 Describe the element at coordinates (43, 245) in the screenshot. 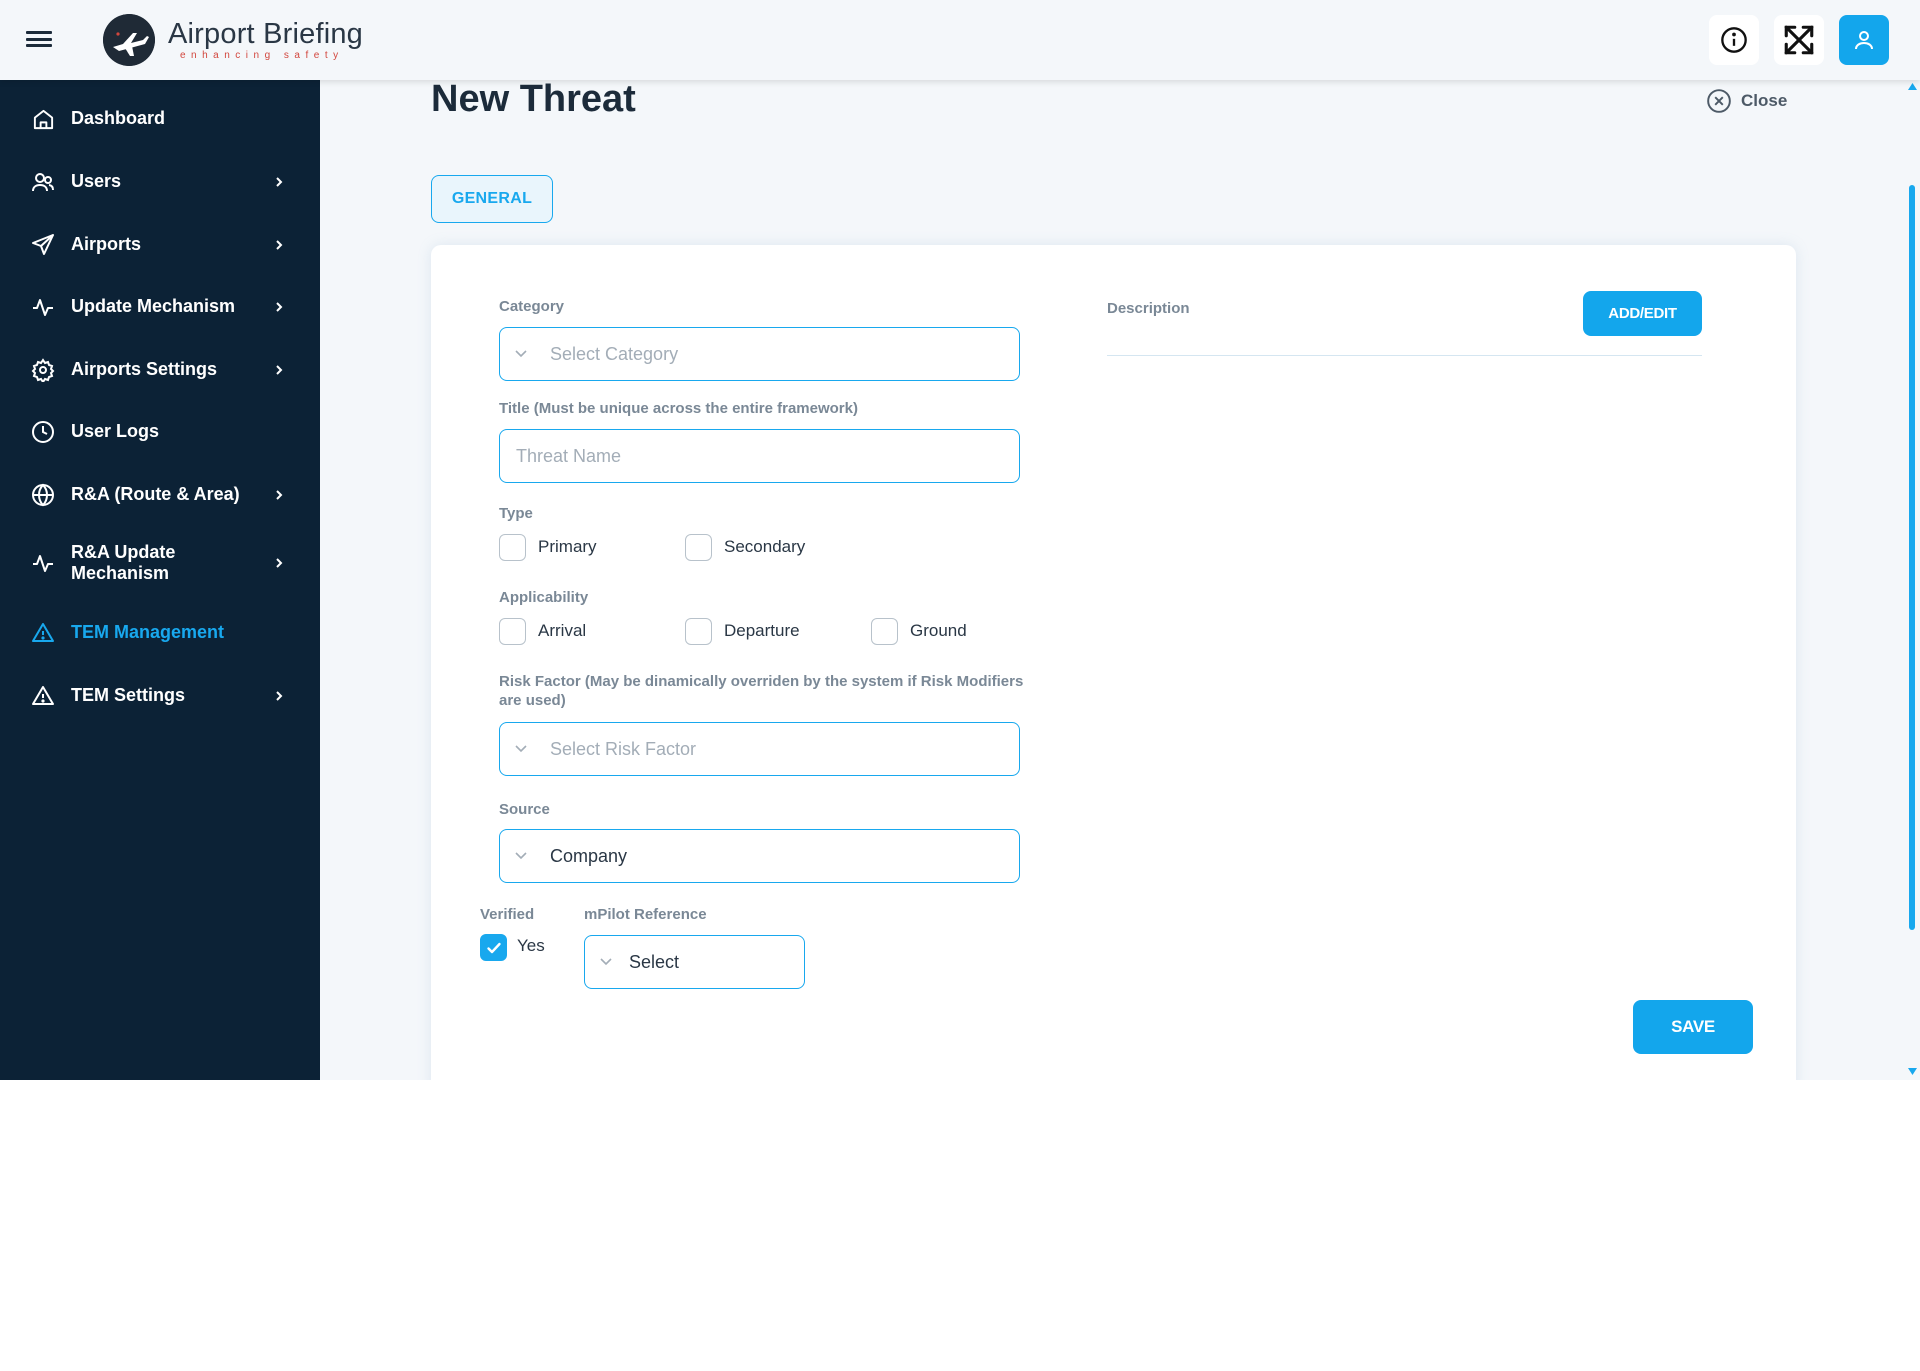

I see `send-icon` at that location.